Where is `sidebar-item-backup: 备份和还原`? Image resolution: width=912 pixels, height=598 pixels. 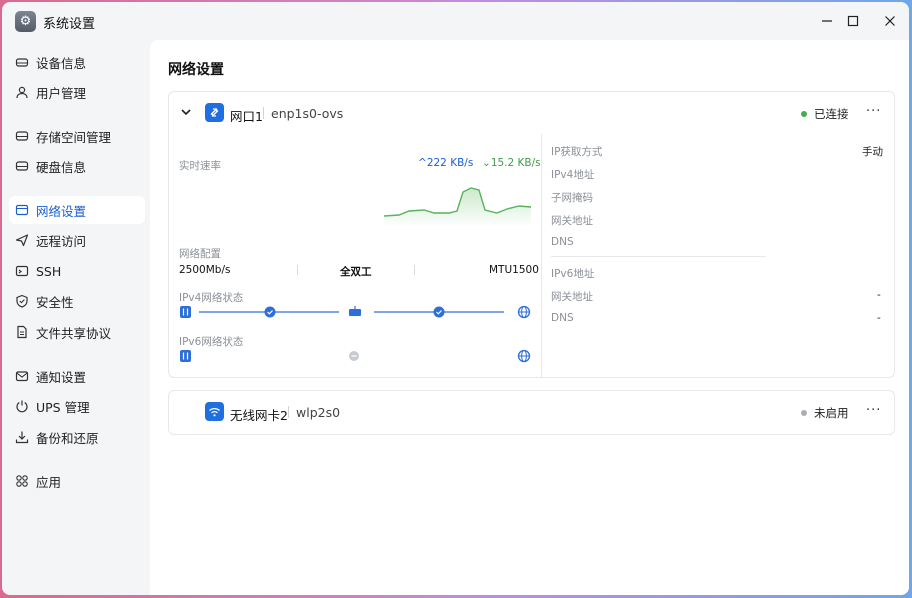
sidebar-item-backup: 备份和还原 is located at coordinates (77, 437).